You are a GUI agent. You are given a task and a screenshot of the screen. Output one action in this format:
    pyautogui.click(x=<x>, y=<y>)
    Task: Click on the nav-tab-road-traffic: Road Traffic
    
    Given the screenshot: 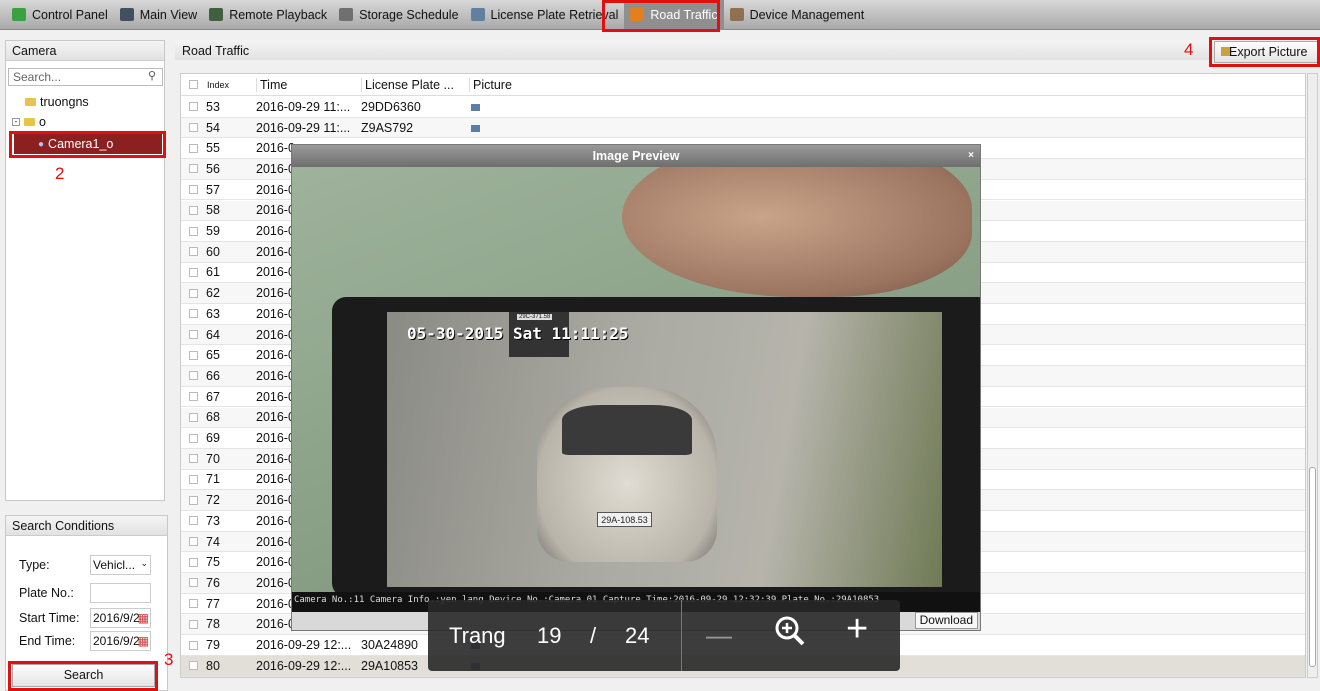 What is the action you would take?
    pyautogui.click(x=674, y=15)
    